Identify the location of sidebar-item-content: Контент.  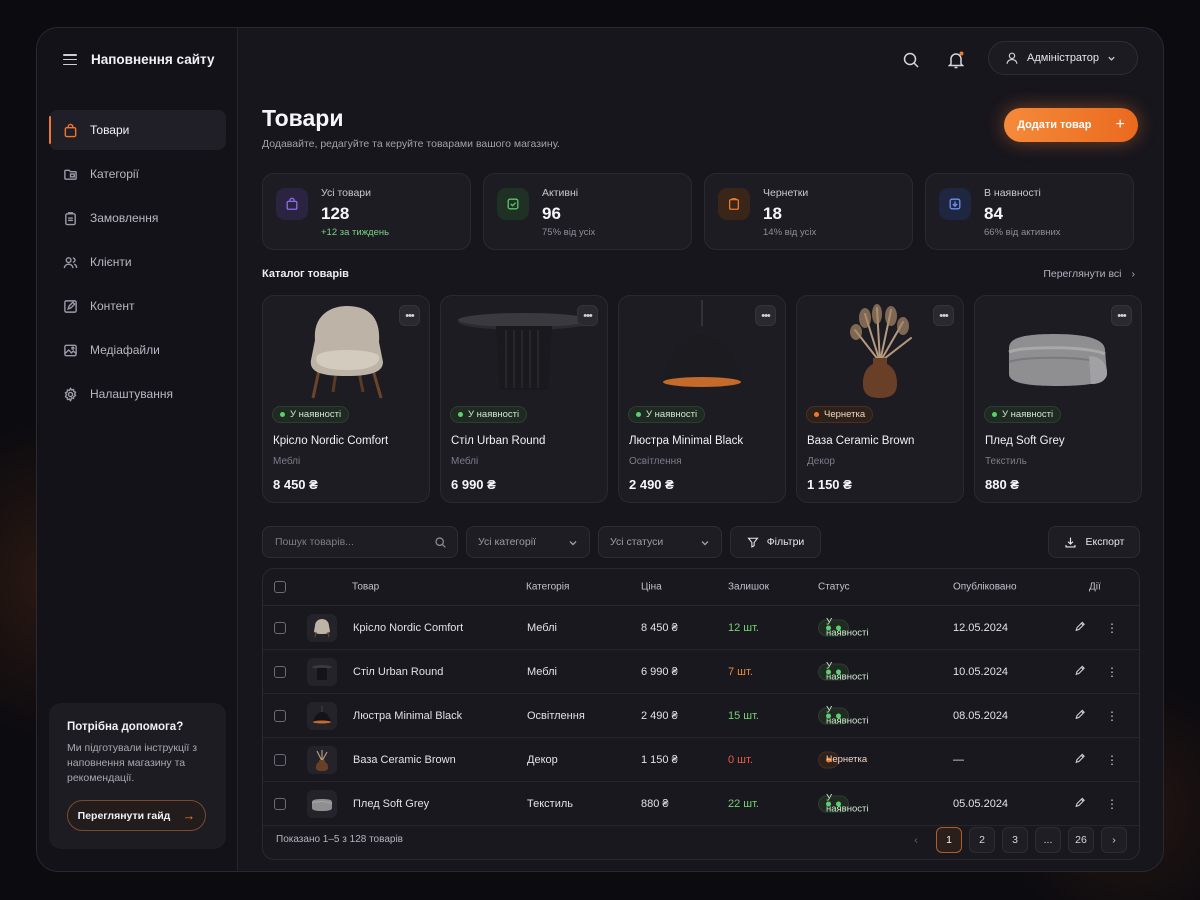
(137, 306).